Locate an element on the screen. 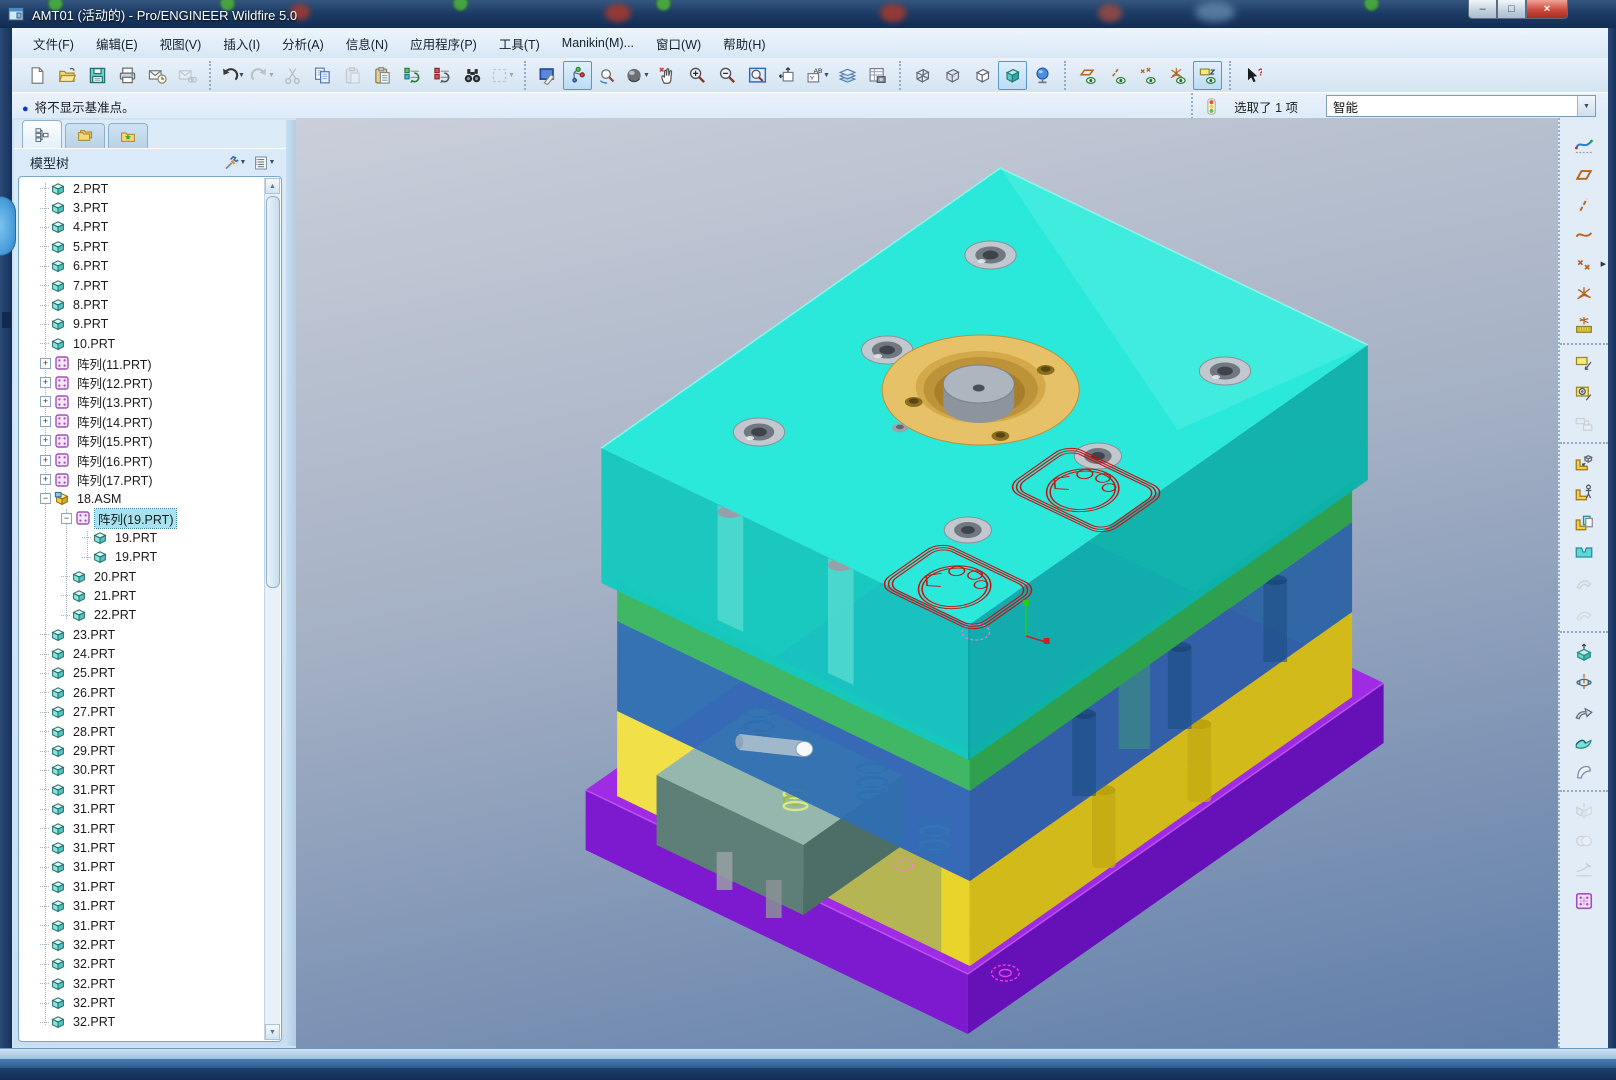 The width and height of the screenshot is (1616, 1080). scrollbar-up-button: ▲ is located at coordinates (272, 186).